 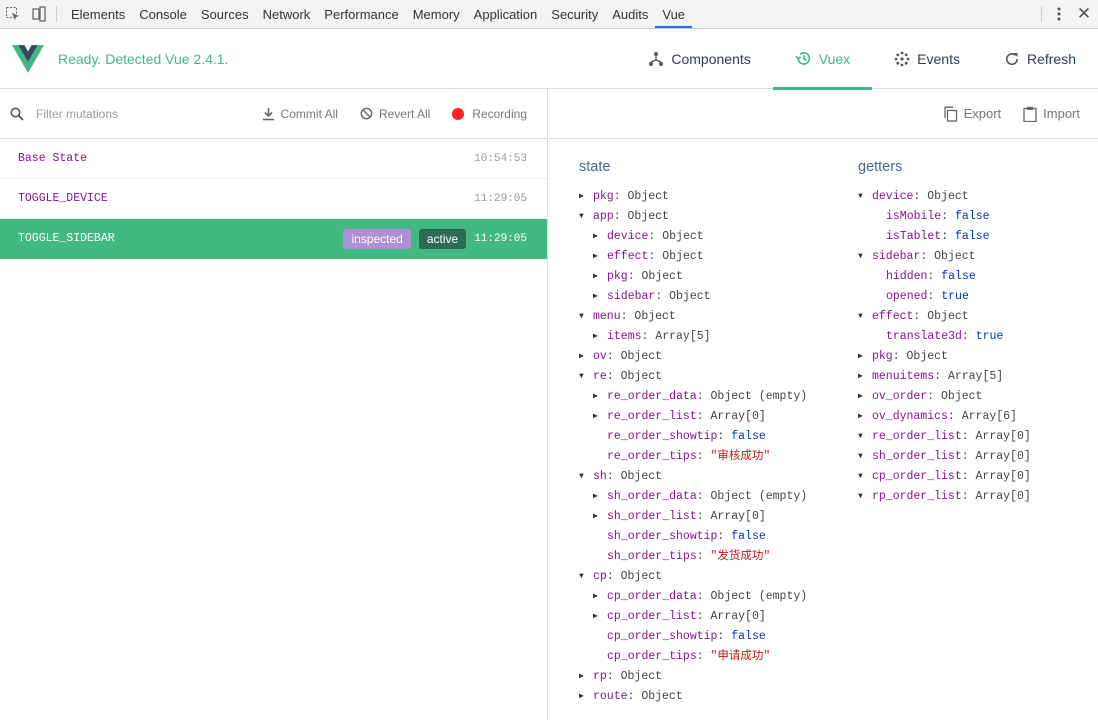 What do you see at coordinates (944, 197) in the screenshot?
I see `tree-row-device: ▼ device: Object` at bounding box center [944, 197].